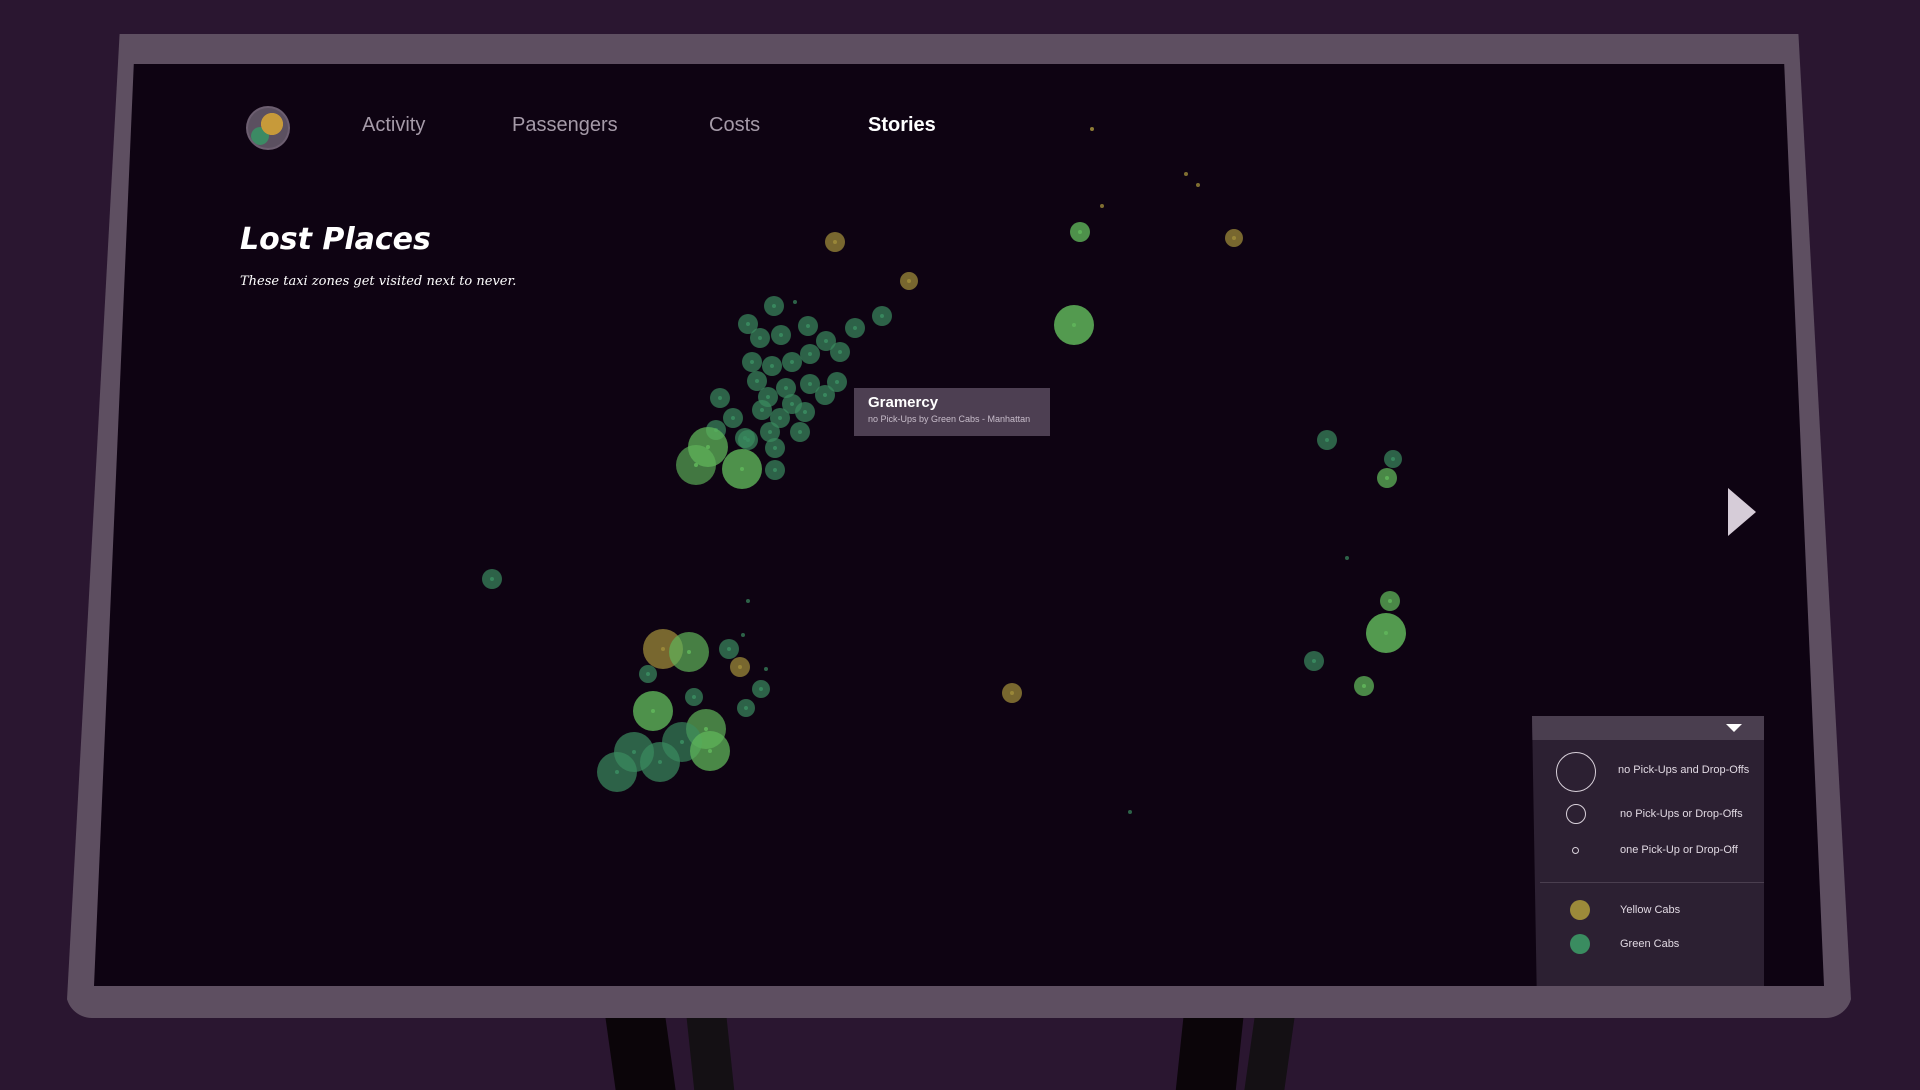 The height and width of the screenshot is (1090, 1920). I want to click on legend-size-small: one Pick-Up or Drop-Off, so click(1648, 851).